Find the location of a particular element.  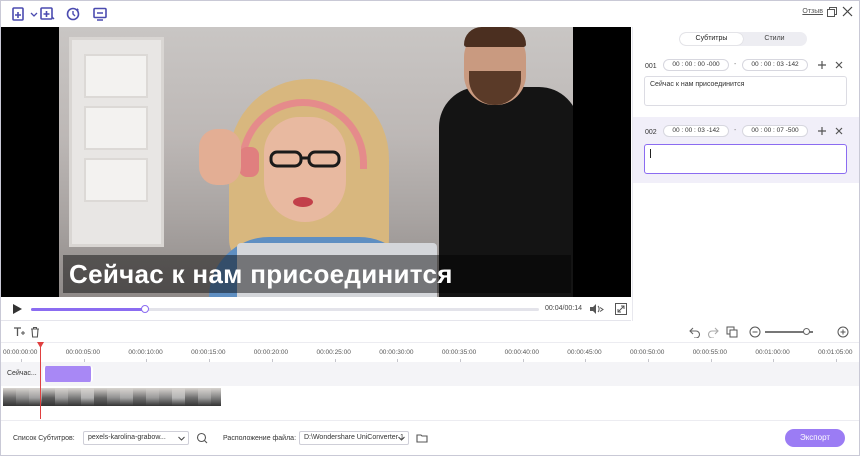

player-controls: 00:04/00:14 is located at coordinates (316, 309).